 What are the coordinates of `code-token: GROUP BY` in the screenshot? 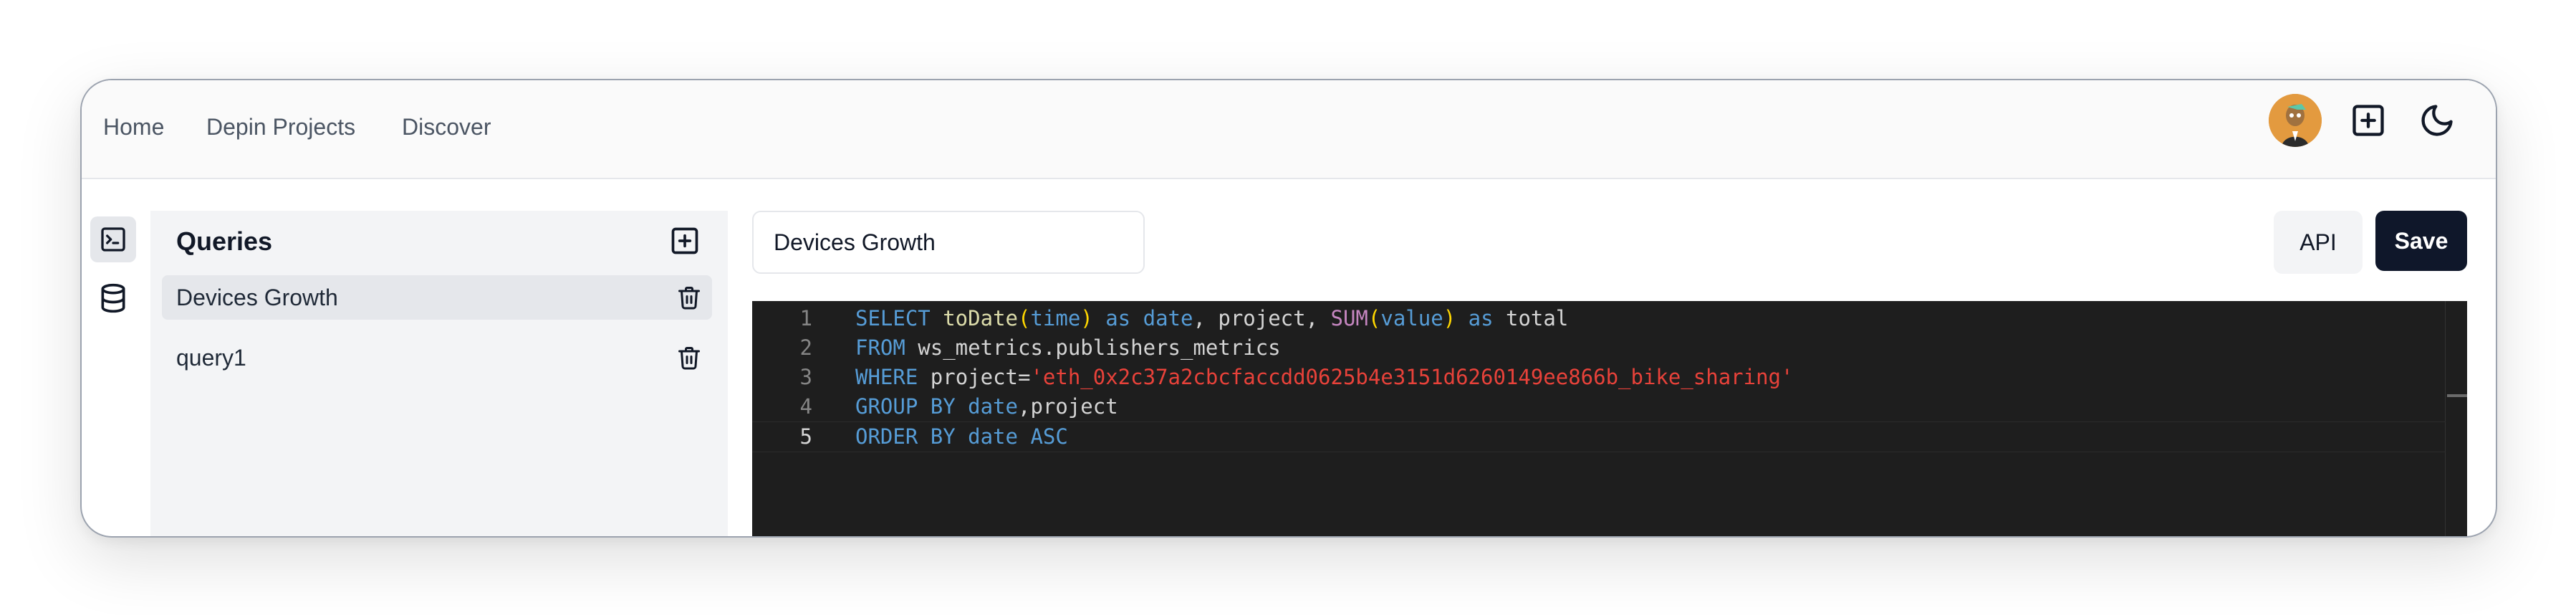 It's located at (912, 406).